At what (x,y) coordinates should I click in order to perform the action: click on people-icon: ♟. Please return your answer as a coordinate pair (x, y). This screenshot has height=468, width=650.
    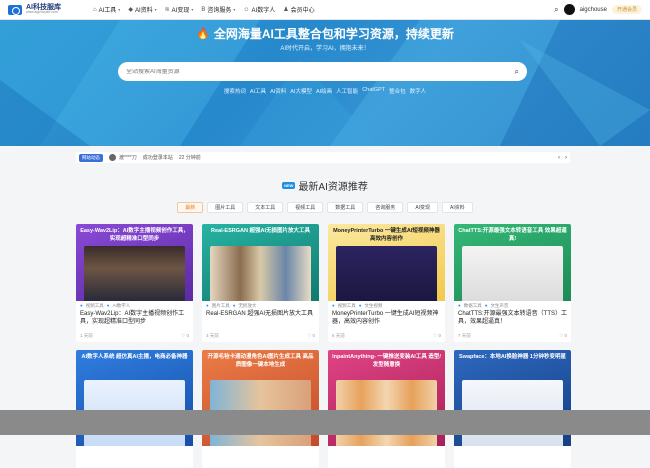
    Looking at the image, I should click on (286, 10).